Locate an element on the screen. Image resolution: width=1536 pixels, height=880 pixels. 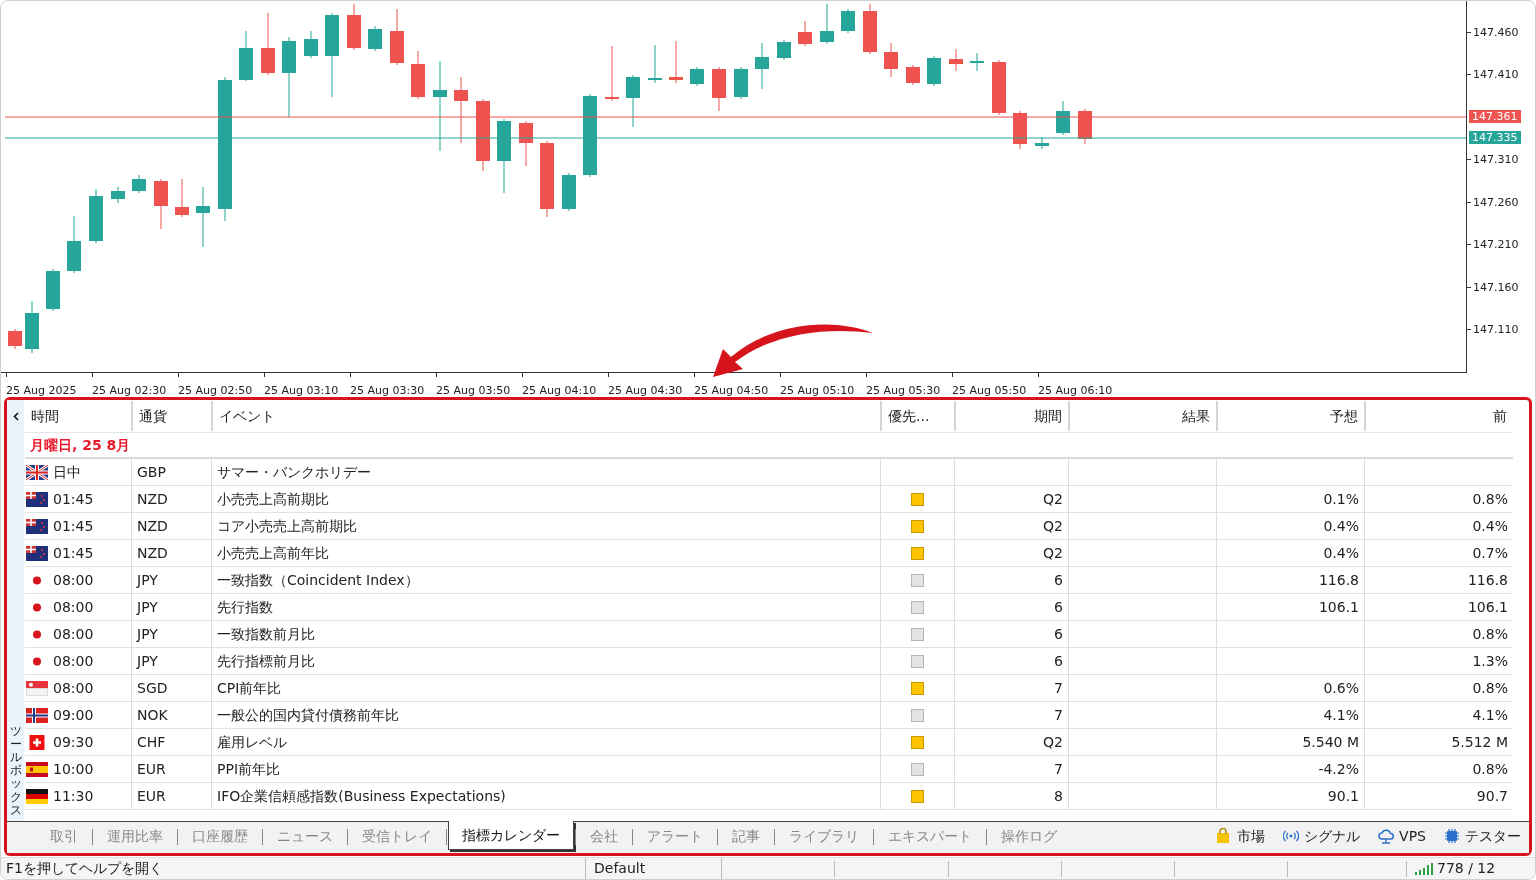
table-cell-text: 106.1 is located at coordinates (1487, 607).